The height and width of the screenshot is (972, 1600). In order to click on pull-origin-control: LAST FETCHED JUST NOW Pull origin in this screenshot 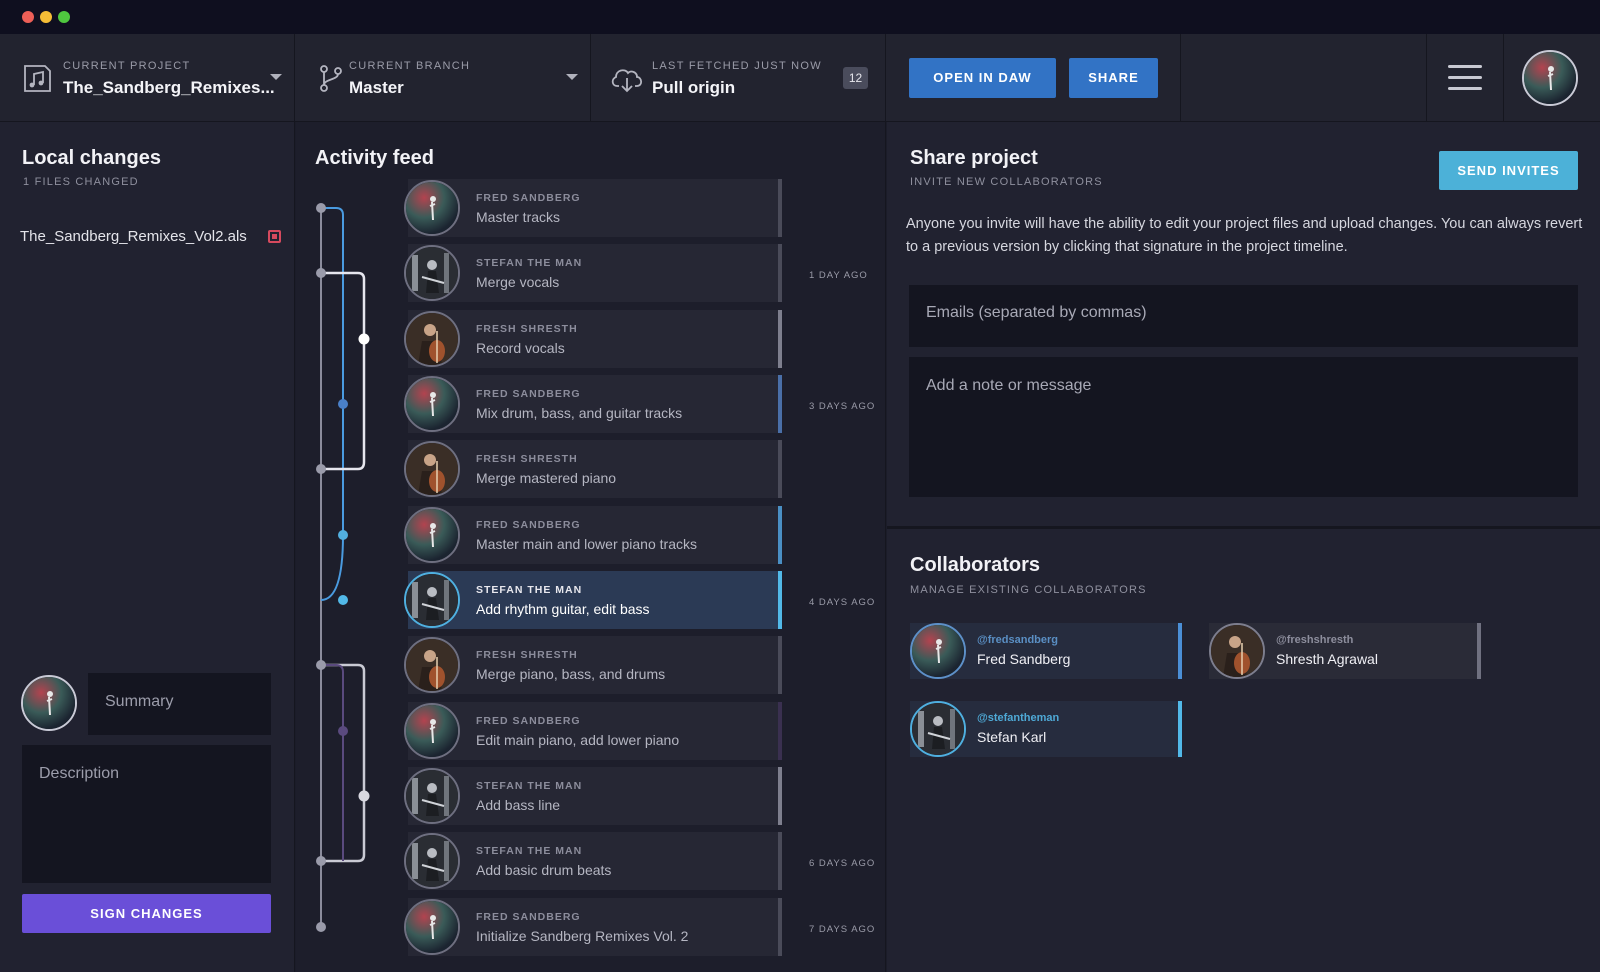, I will do `click(738, 78)`.